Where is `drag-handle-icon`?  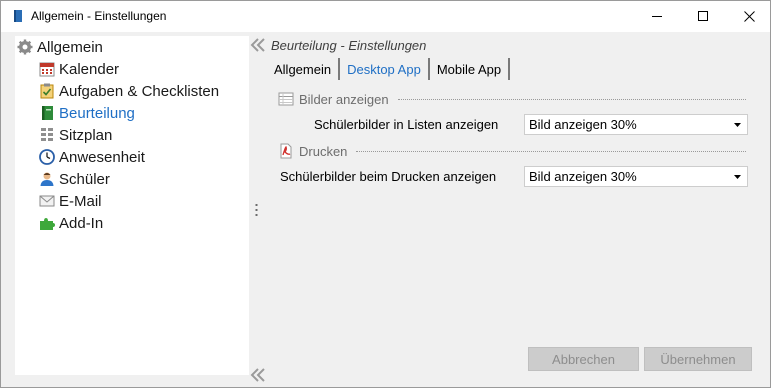 drag-handle-icon is located at coordinates (256, 210).